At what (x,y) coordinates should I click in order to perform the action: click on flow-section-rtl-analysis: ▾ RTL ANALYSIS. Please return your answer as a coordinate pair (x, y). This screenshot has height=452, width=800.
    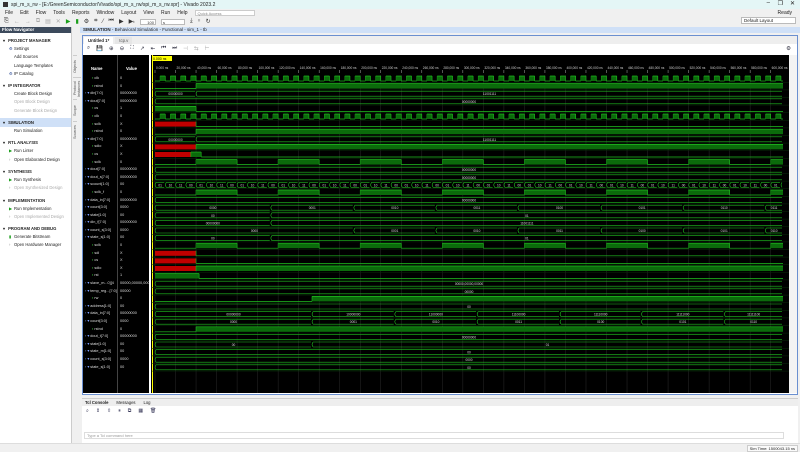
    Looking at the image, I should click on (35, 142).